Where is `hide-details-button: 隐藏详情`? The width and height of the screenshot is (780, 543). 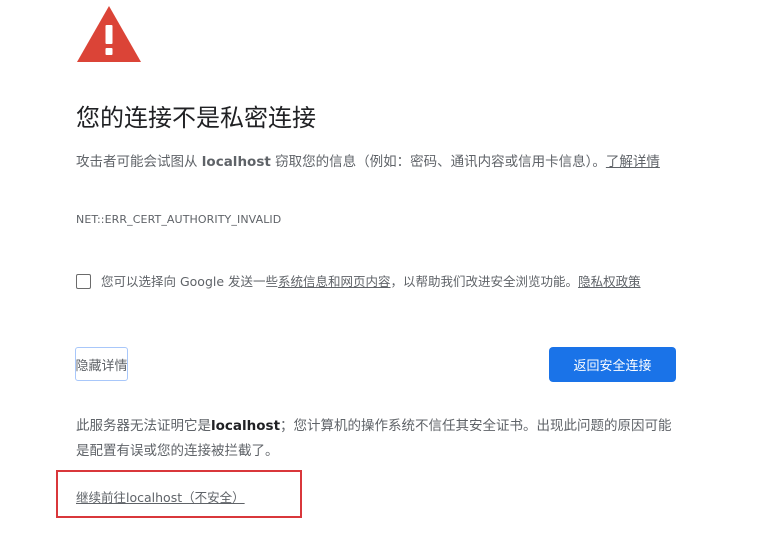
hide-details-button: 隐藏详情 is located at coordinates (101, 364).